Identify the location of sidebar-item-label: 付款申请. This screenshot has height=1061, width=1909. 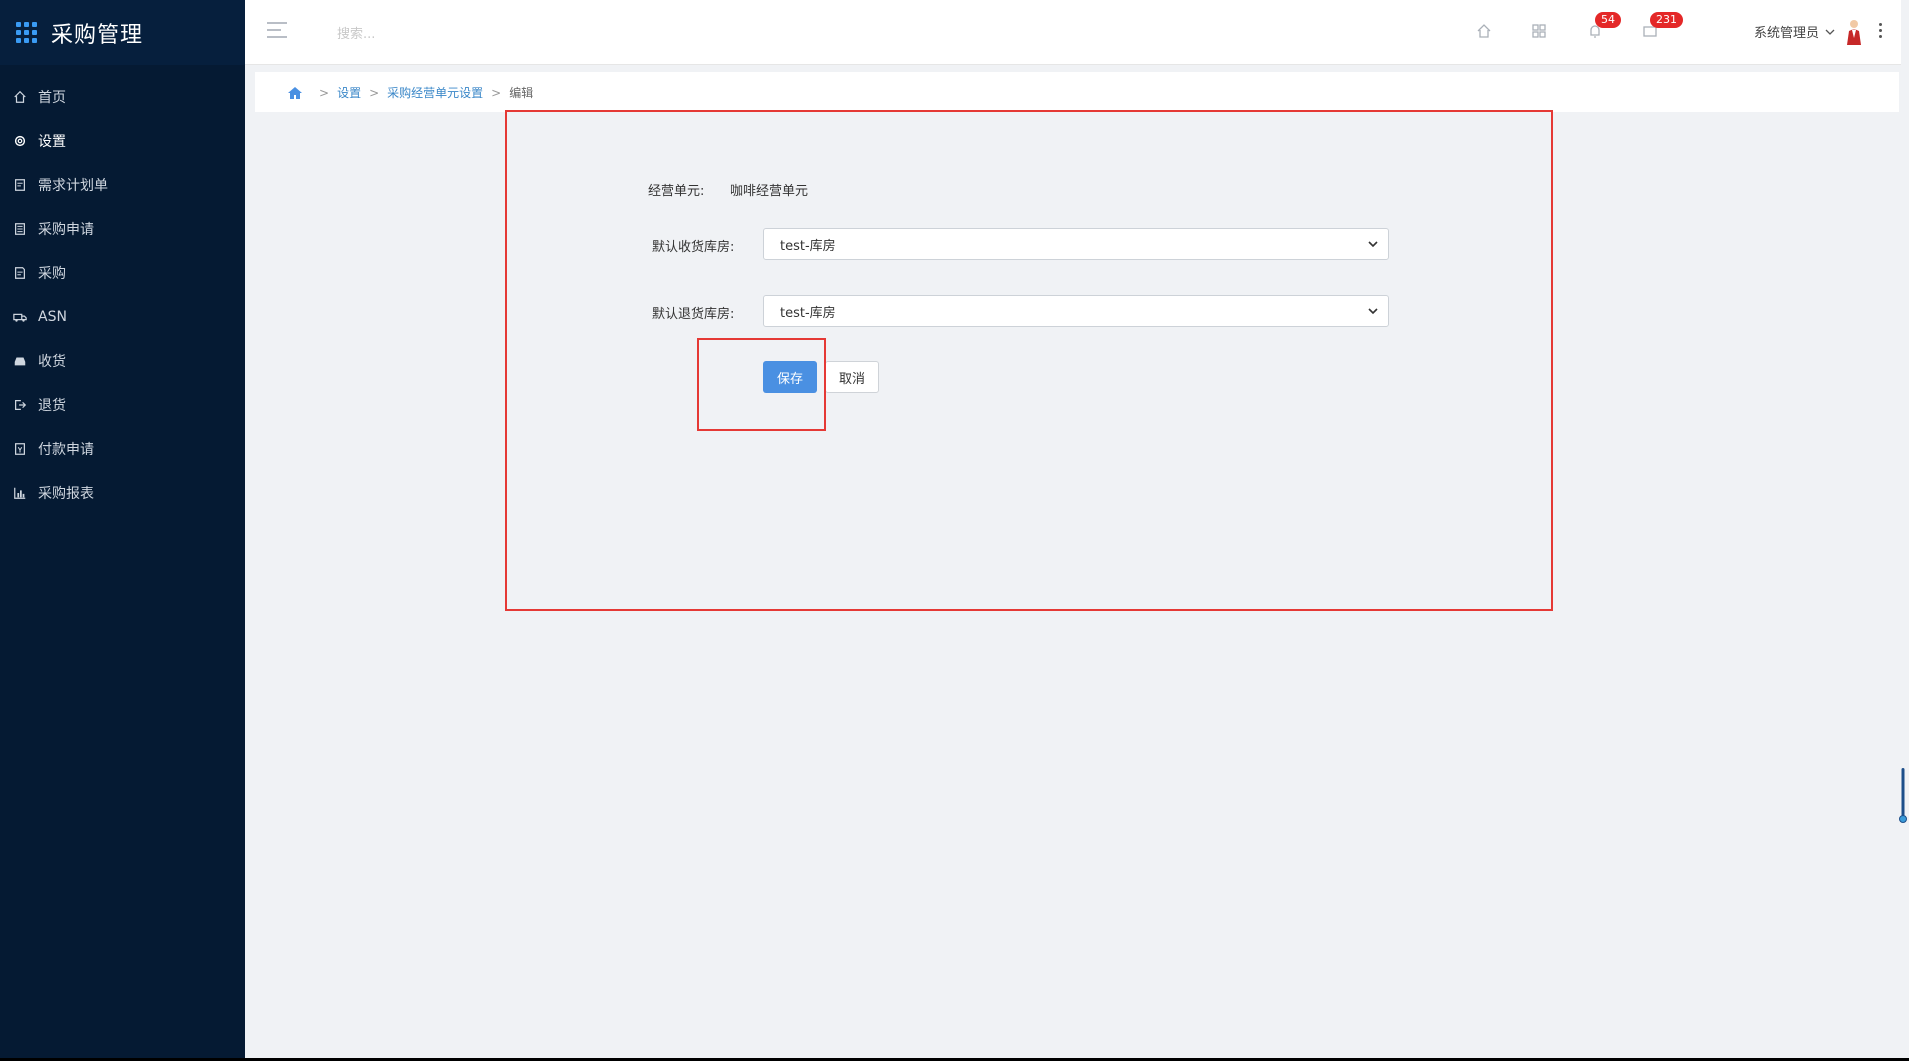
(66, 450).